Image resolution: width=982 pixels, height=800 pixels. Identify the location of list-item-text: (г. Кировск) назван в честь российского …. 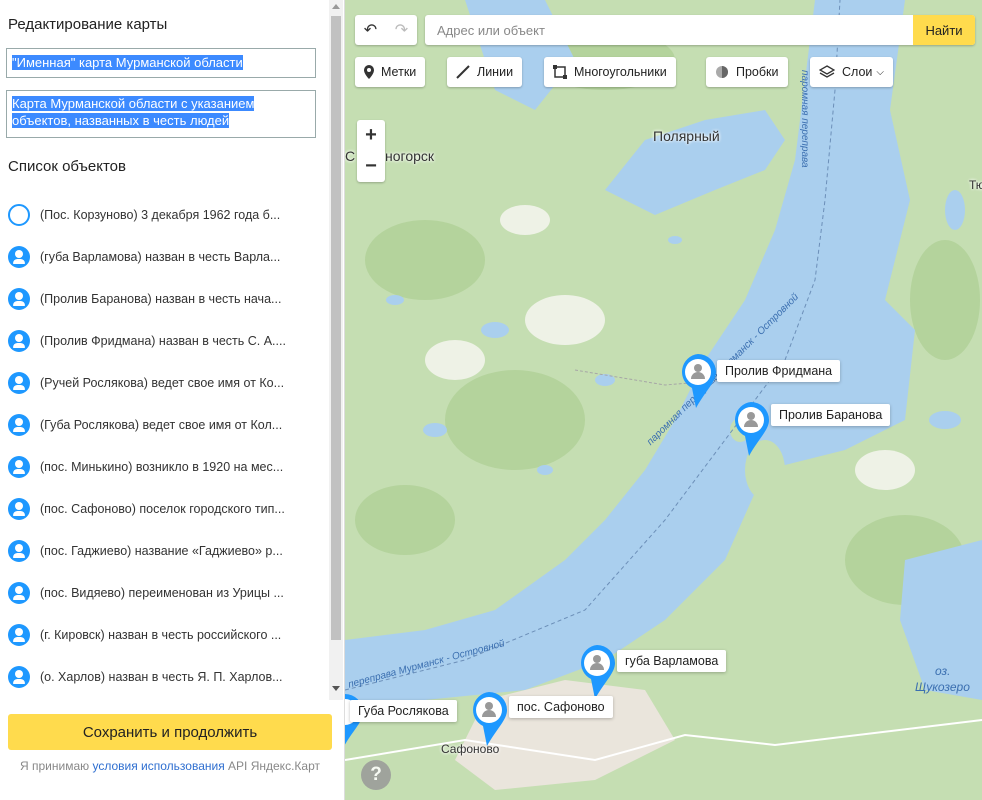
(161, 635).